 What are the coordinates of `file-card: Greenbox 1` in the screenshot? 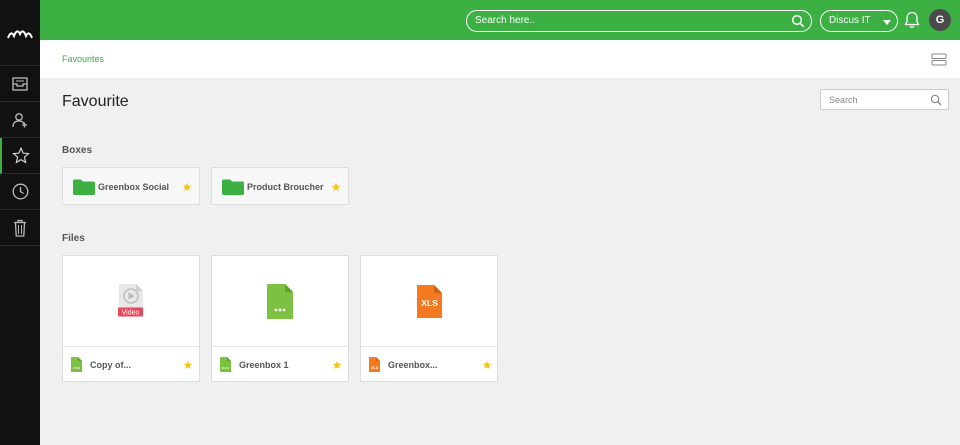 It's located at (280, 318).